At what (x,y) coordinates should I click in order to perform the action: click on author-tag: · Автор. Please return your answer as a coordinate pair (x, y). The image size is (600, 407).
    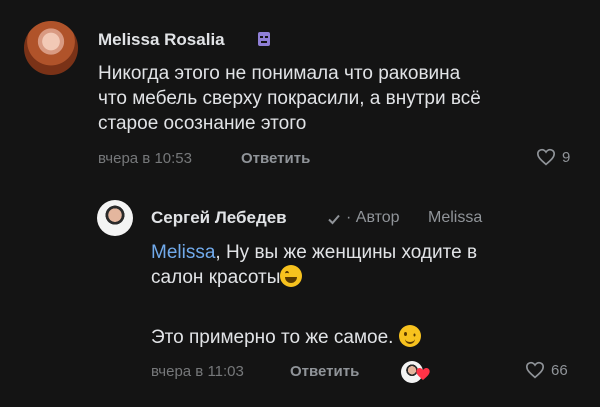
    Looking at the image, I should click on (373, 217).